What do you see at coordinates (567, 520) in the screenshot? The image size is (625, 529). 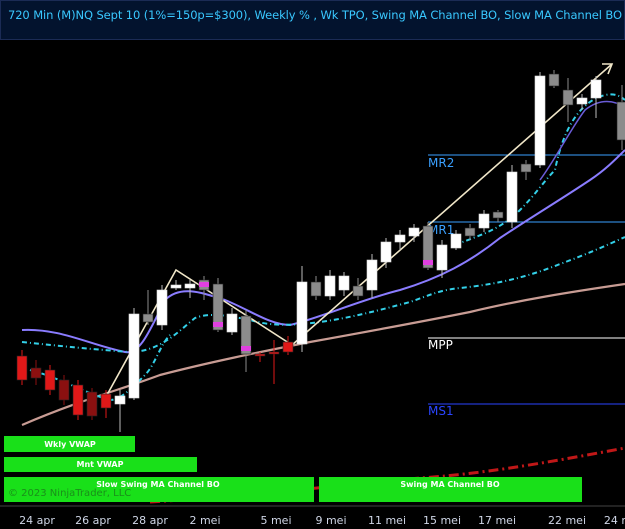 I see `x-axis-tick-label: 22 mei` at bounding box center [567, 520].